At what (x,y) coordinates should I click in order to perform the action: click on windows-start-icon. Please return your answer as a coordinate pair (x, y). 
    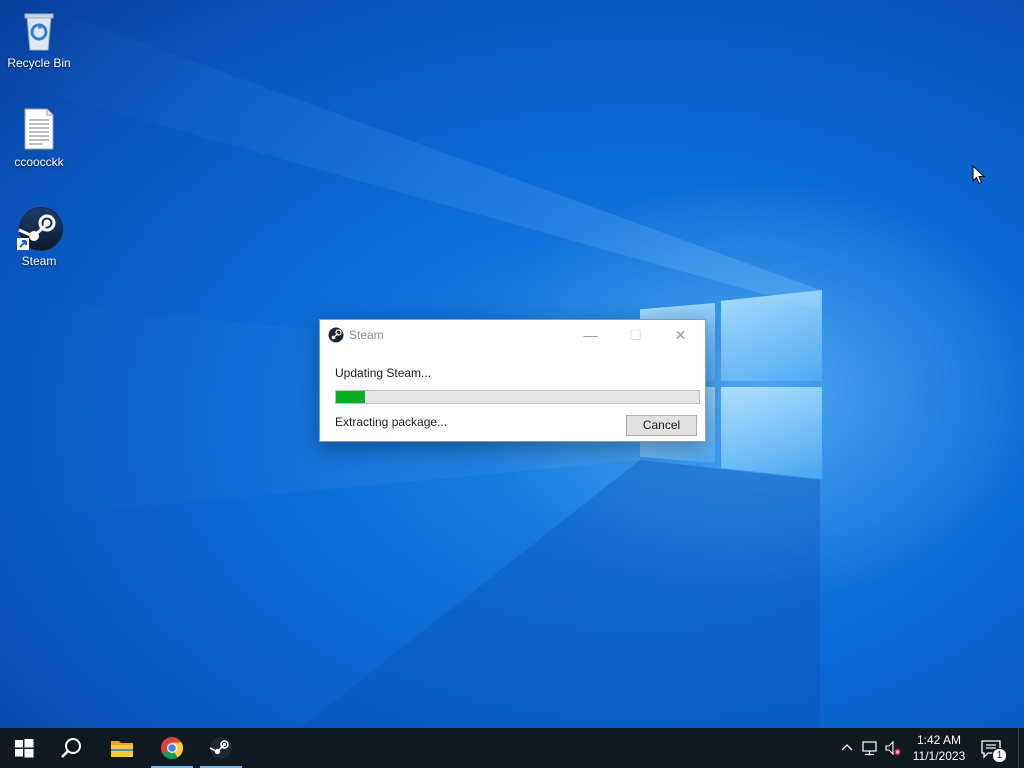
    Looking at the image, I should click on (24, 748).